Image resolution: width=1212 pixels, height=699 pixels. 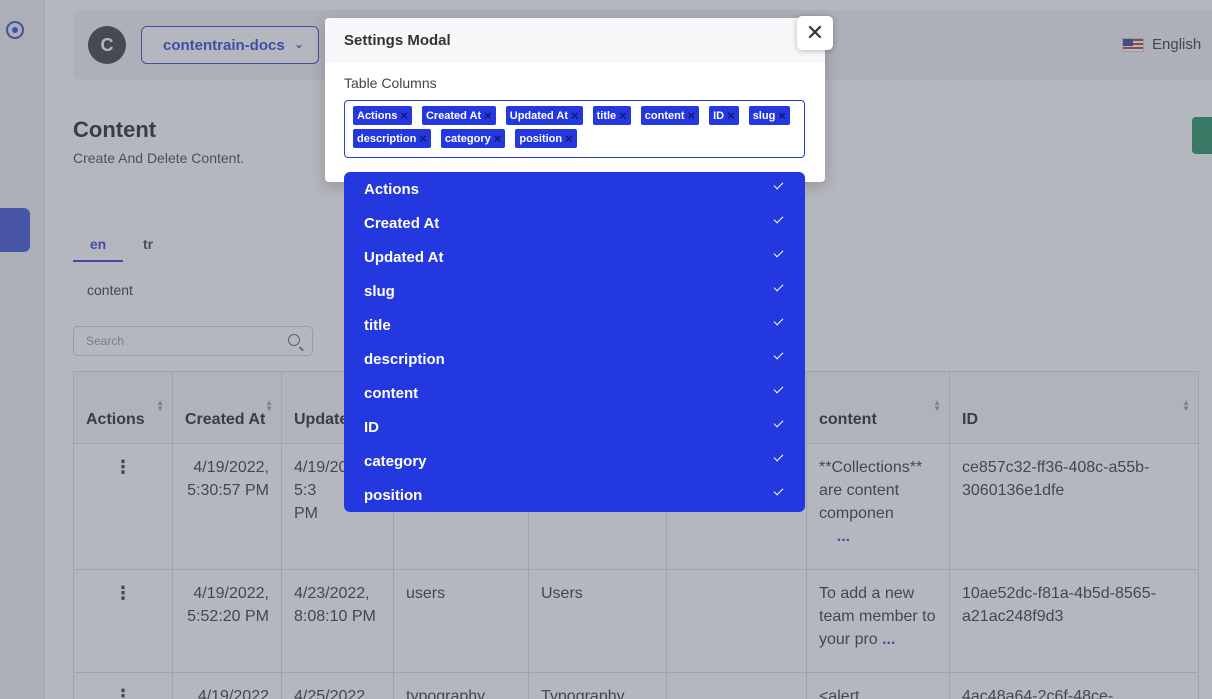 What do you see at coordinates (574, 291) in the screenshot?
I see `dropdown-option: slug` at bounding box center [574, 291].